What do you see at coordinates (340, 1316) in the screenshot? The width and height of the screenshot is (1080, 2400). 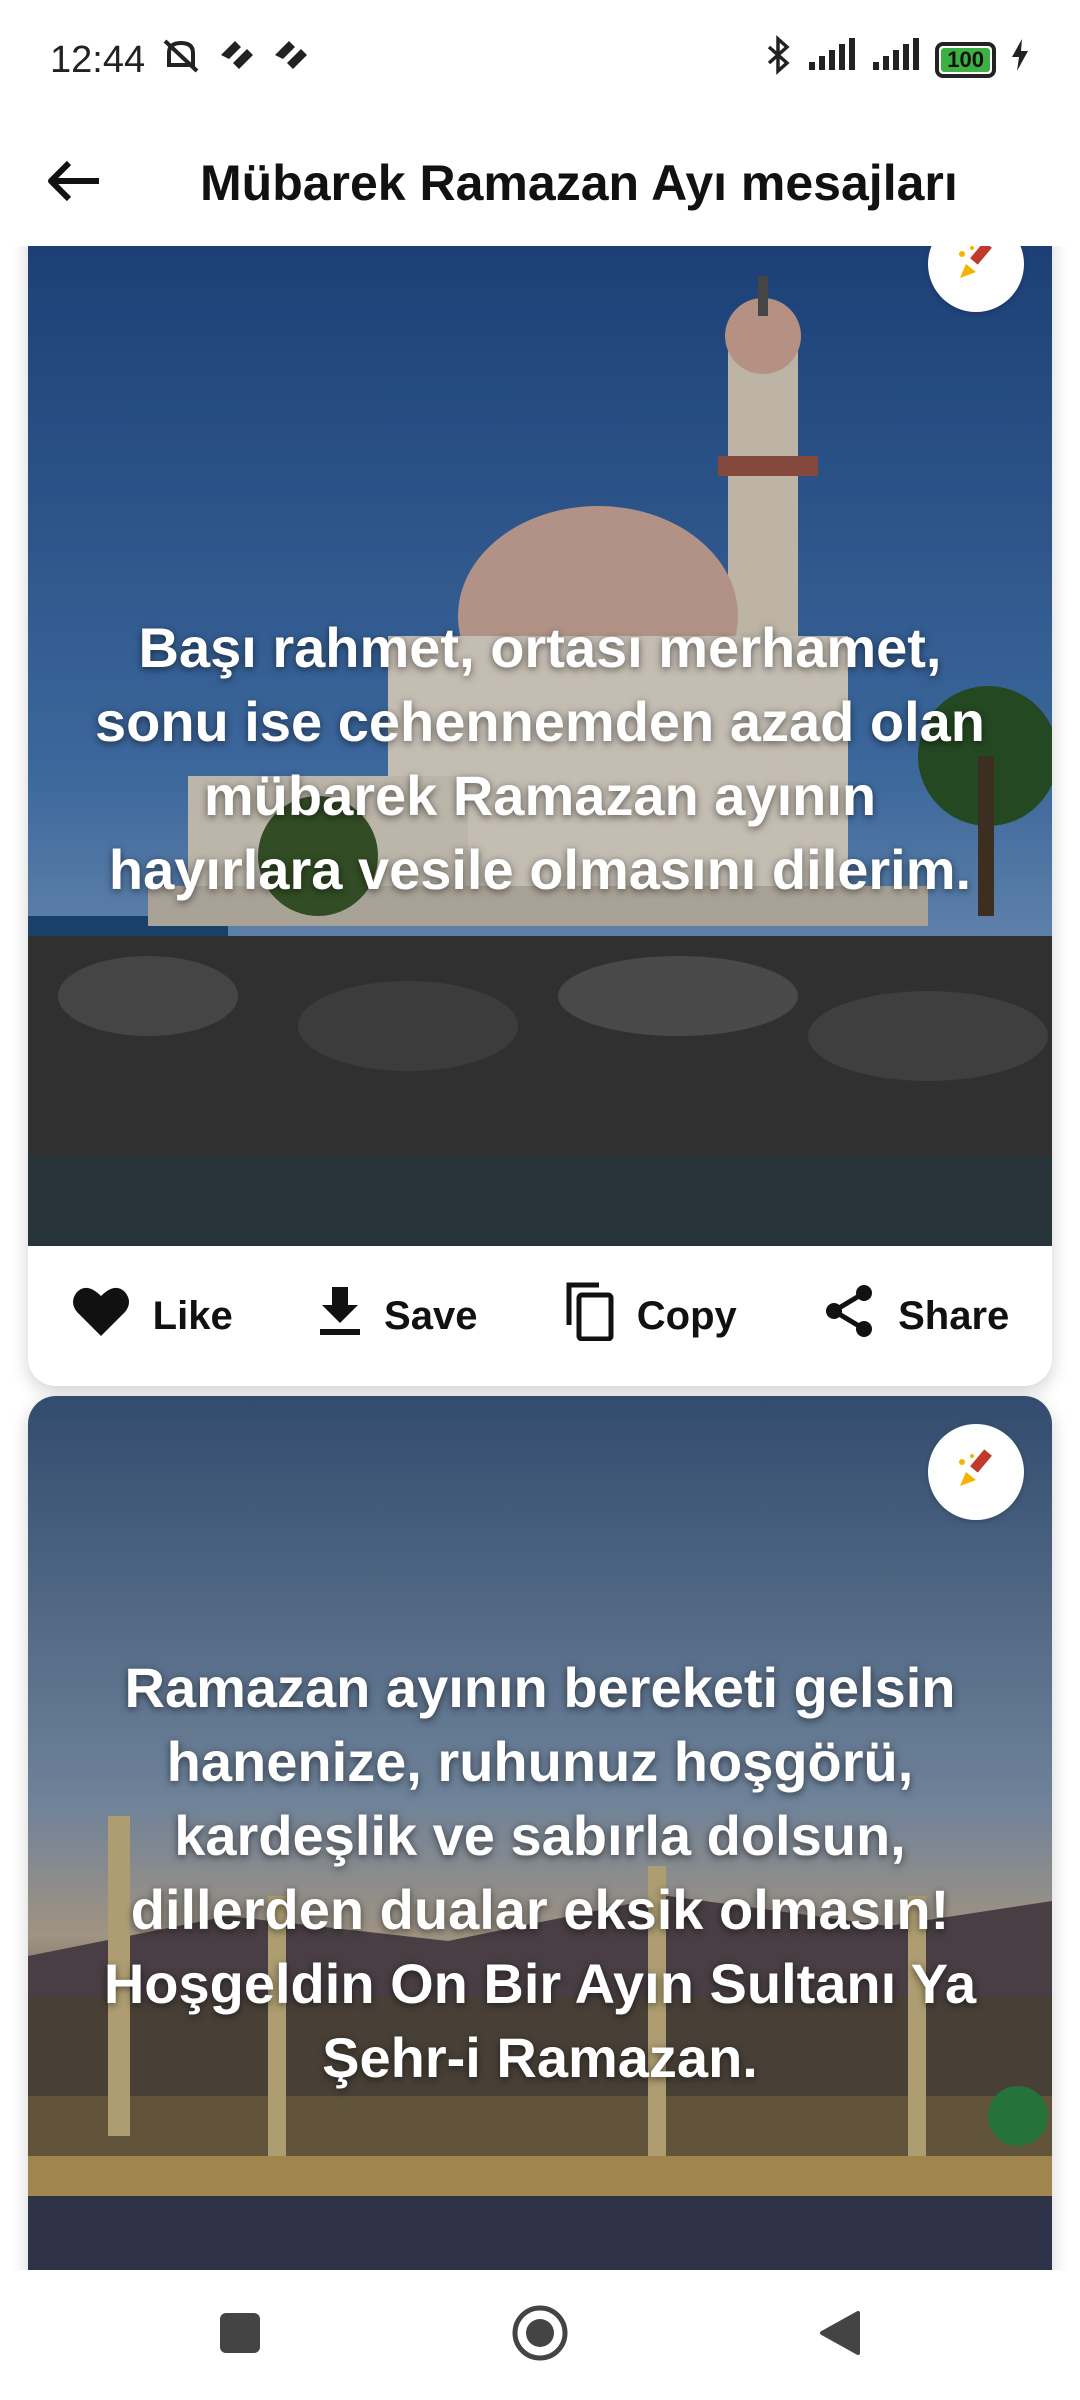 I see `download-icon` at bounding box center [340, 1316].